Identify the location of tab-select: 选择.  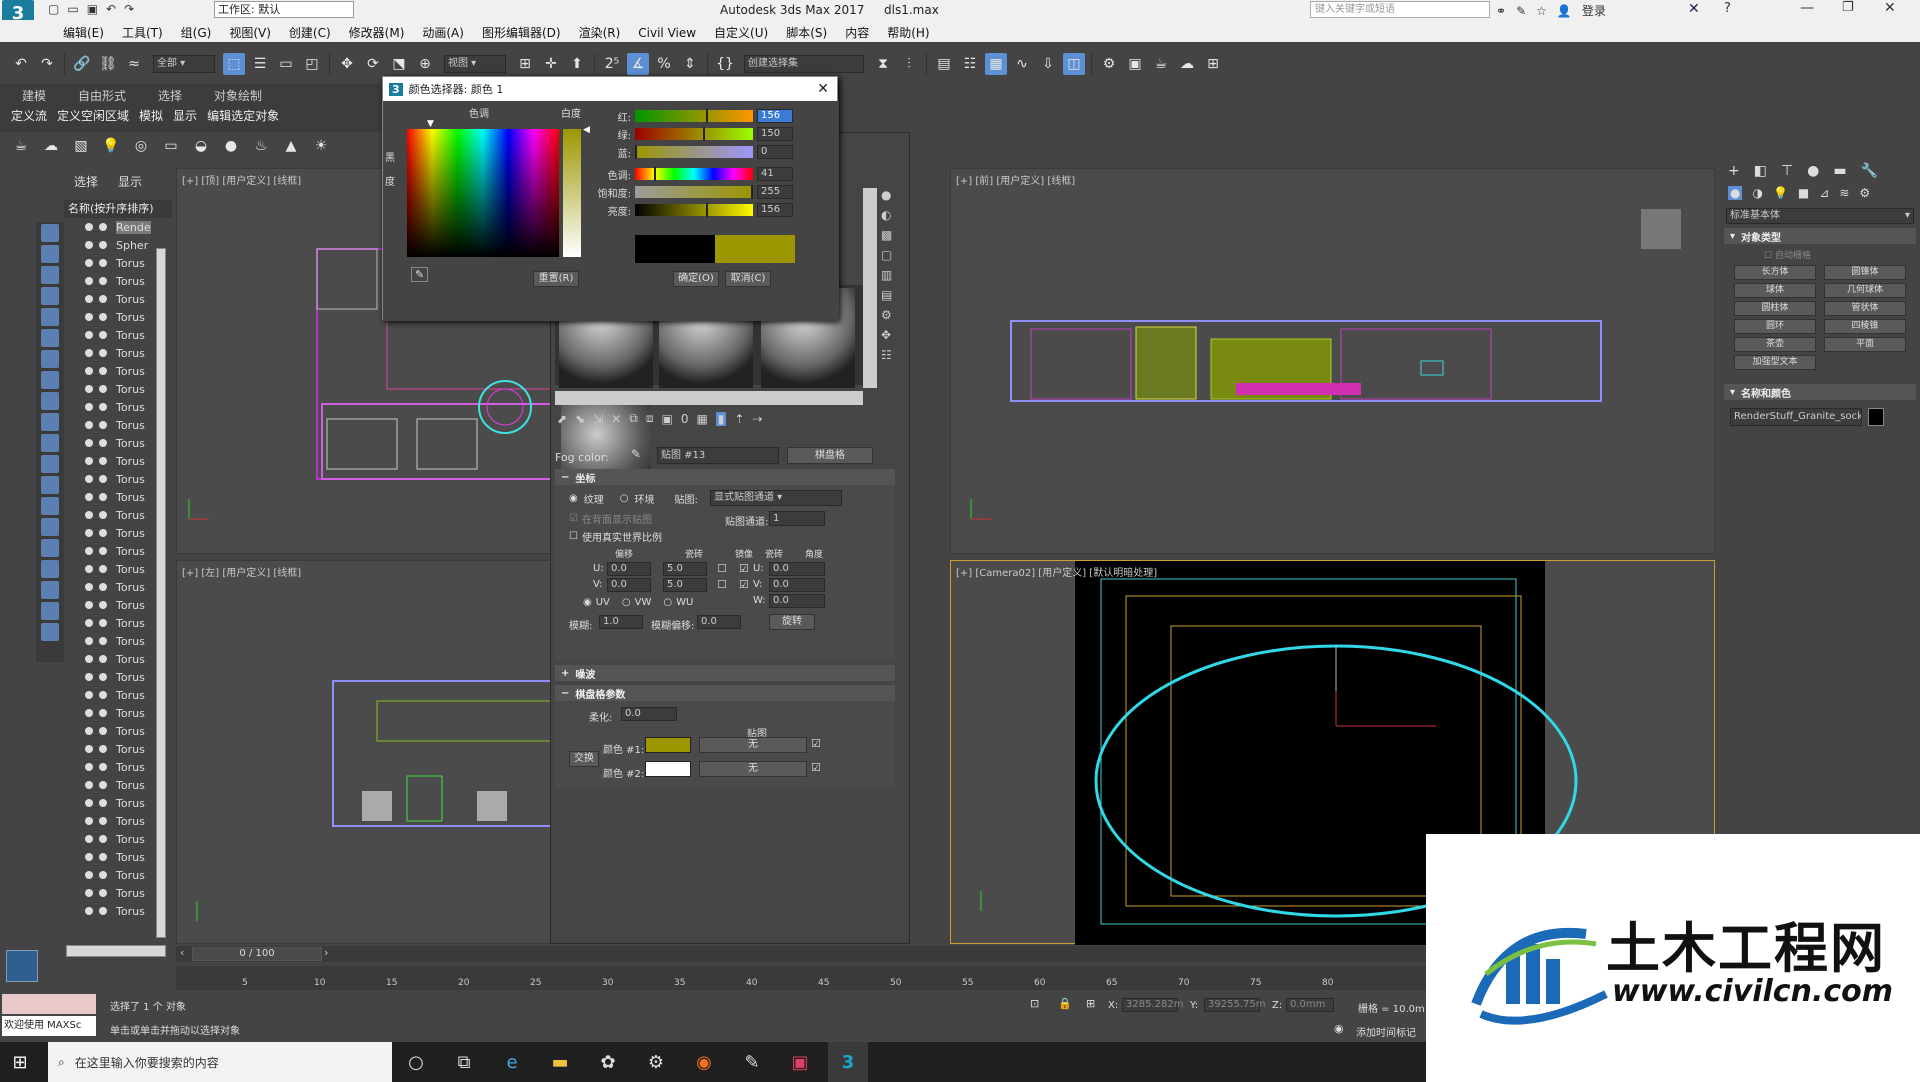
(86, 181).